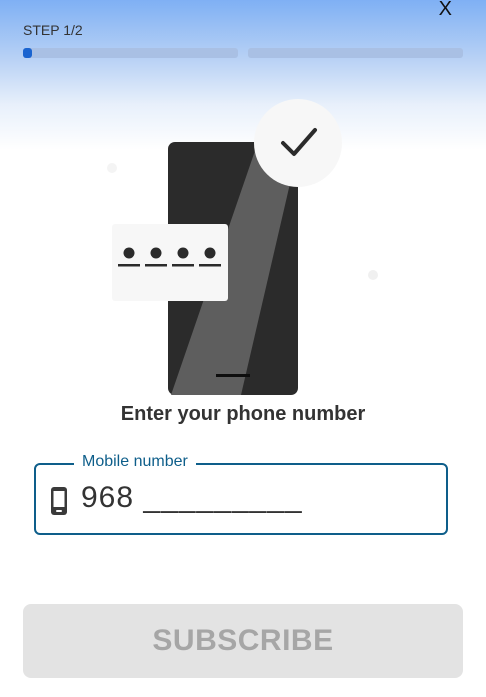 Image resolution: width=486 pixels, height=697 pixels. What do you see at coordinates (135, 462) in the screenshot?
I see `mobile-number-label: Mobile number` at bounding box center [135, 462].